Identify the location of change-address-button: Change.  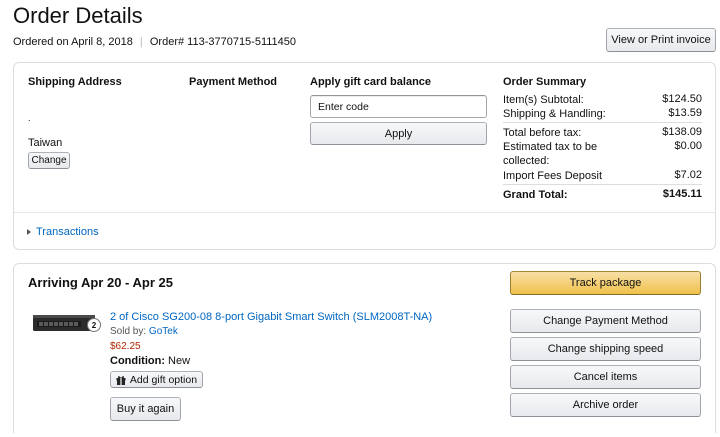
(49, 160).